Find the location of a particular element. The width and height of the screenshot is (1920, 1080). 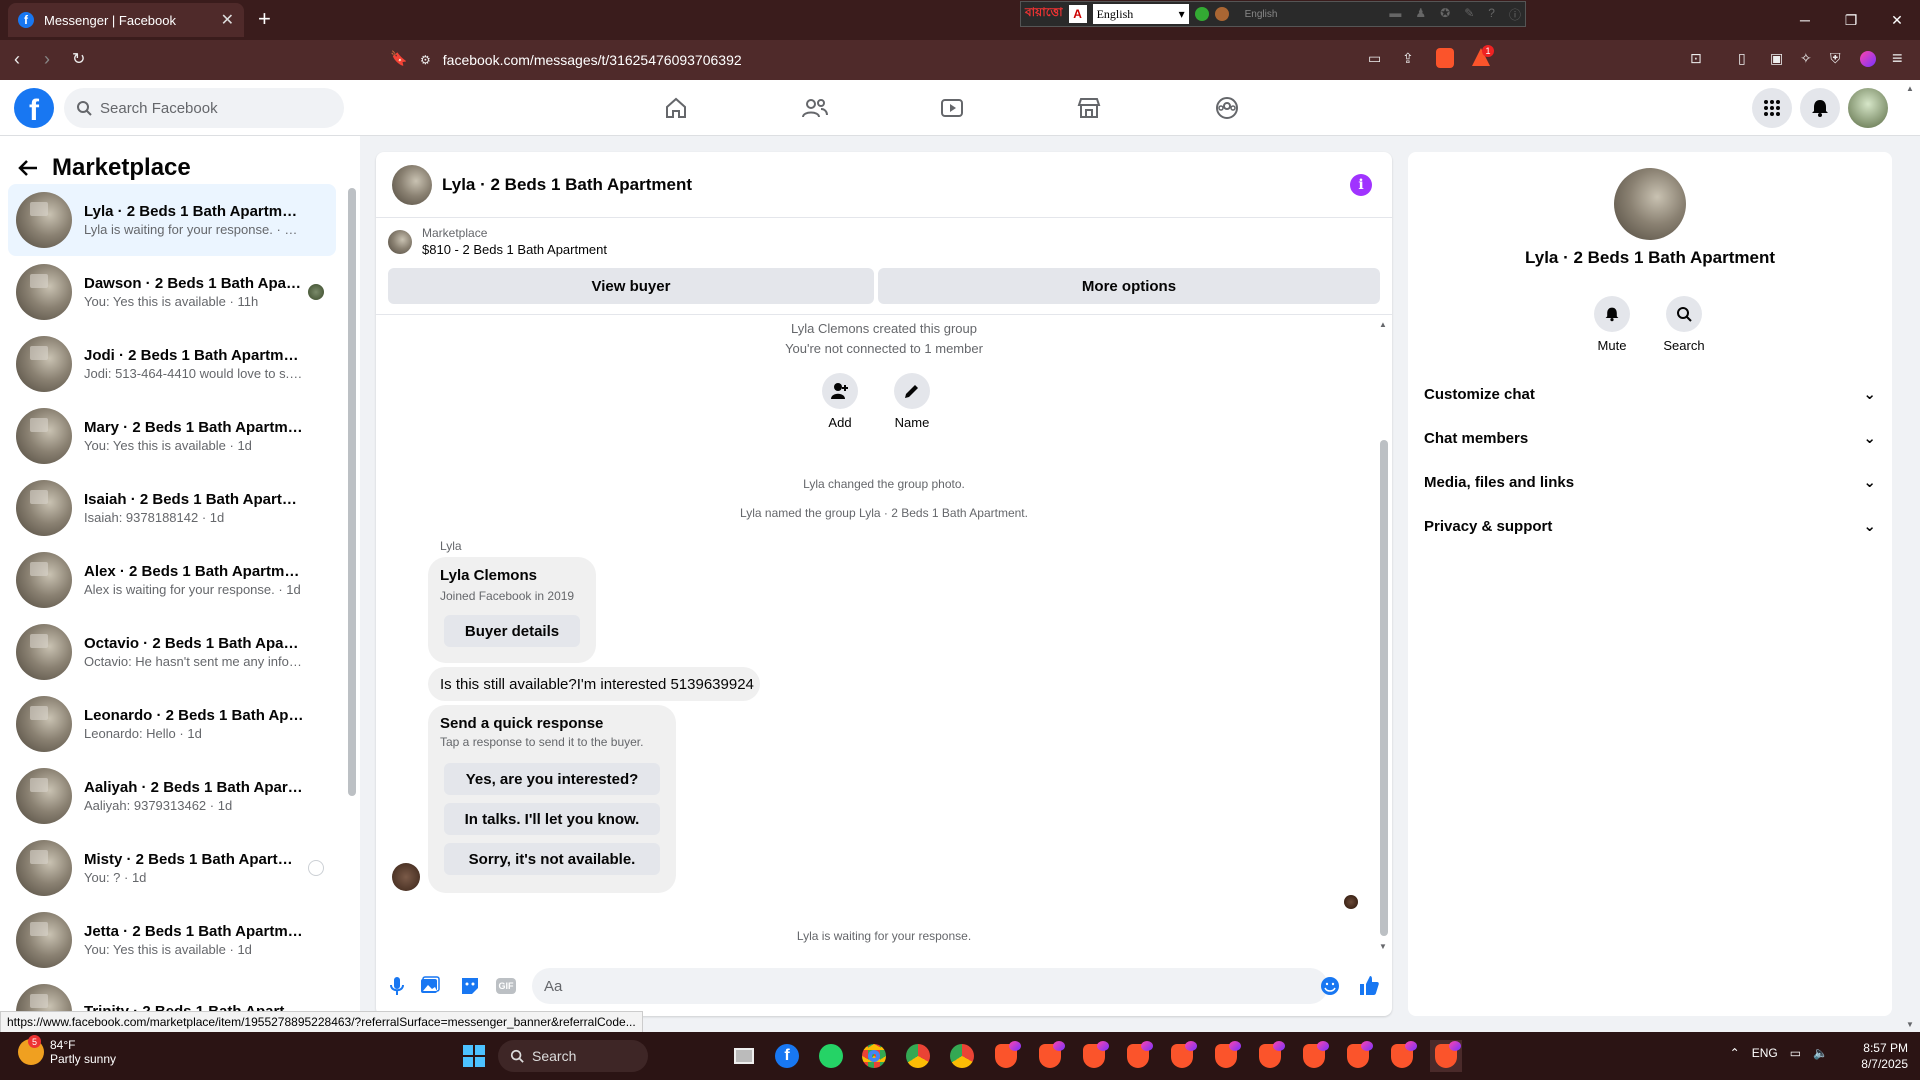

chevron-up-icon: ⌃ is located at coordinates (1735, 1053).